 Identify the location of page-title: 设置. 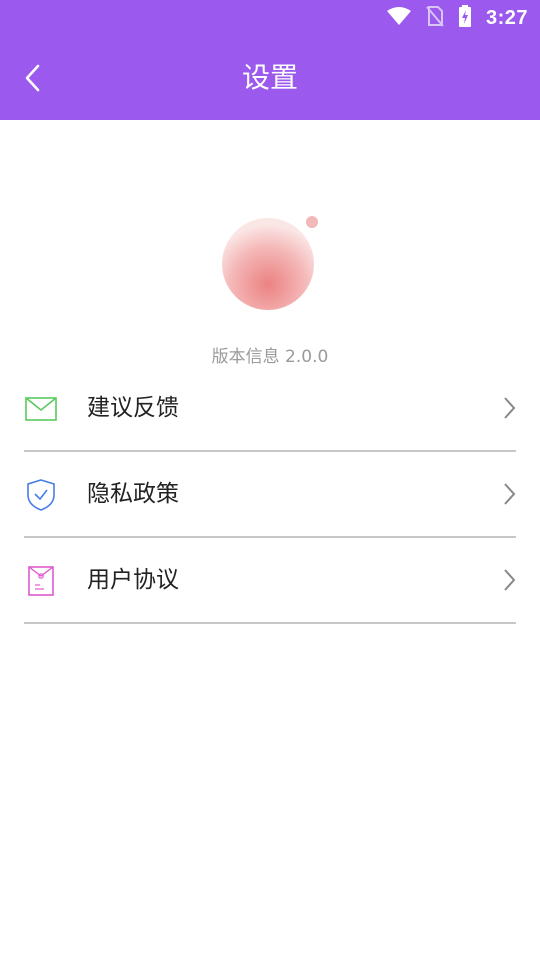
(269, 77).